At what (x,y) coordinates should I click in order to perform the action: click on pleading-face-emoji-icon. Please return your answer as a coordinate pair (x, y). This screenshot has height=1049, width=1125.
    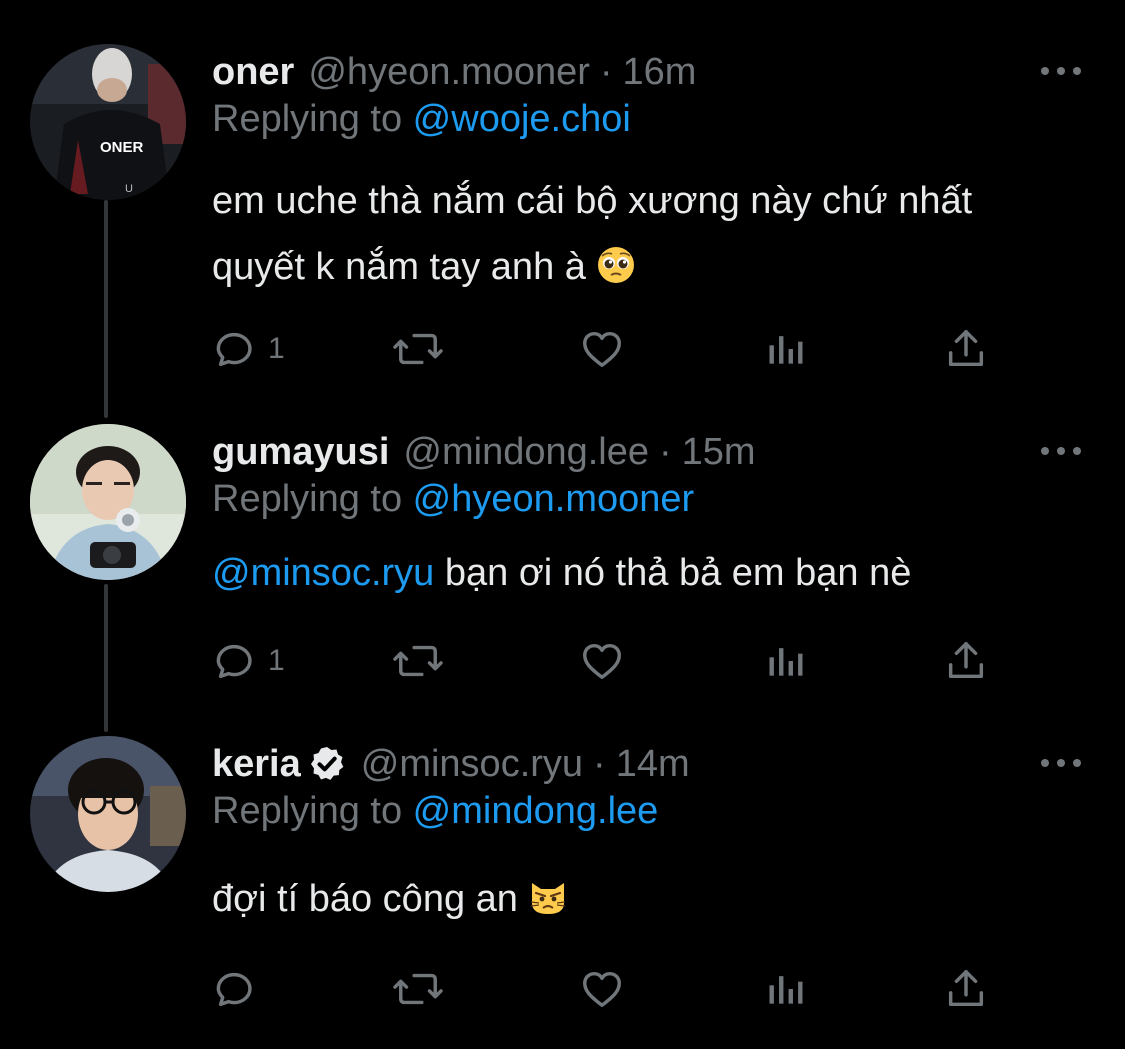
    Looking at the image, I should click on (616, 265).